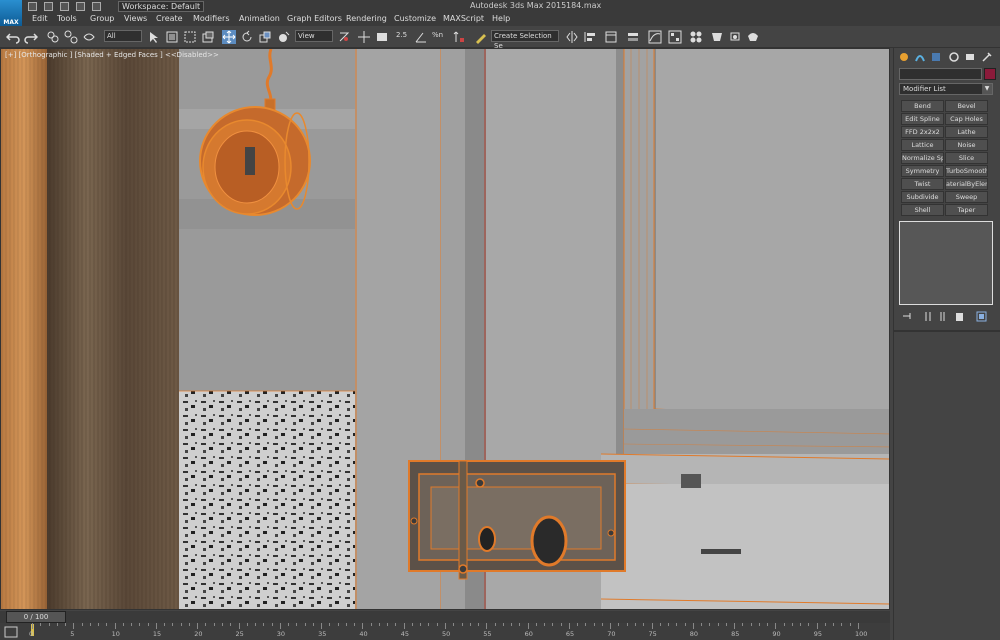 This screenshot has width=1000, height=640. What do you see at coordinates (314, 18) in the screenshot?
I see `menu-graph-editors: Graph Editors` at bounding box center [314, 18].